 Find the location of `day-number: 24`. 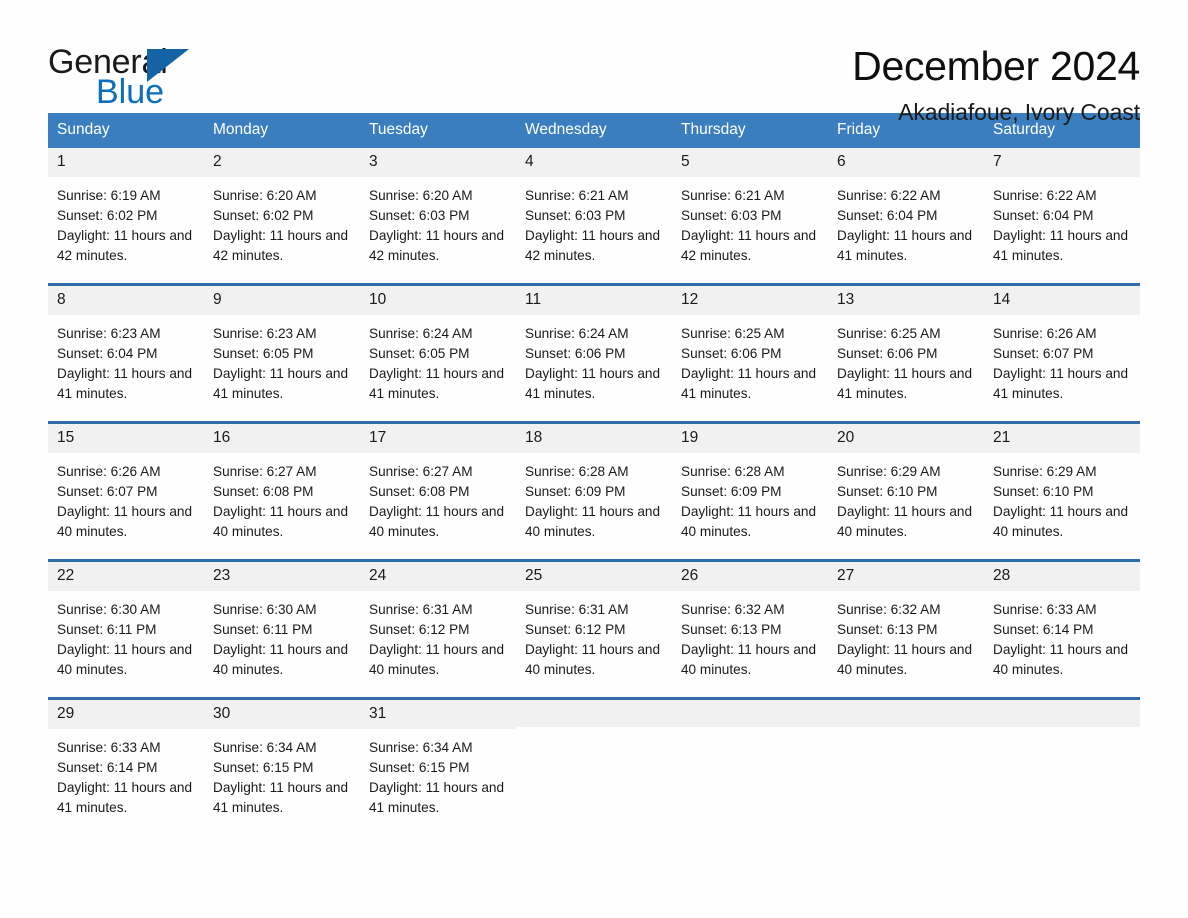

day-number: 24 is located at coordinates (378, 575).